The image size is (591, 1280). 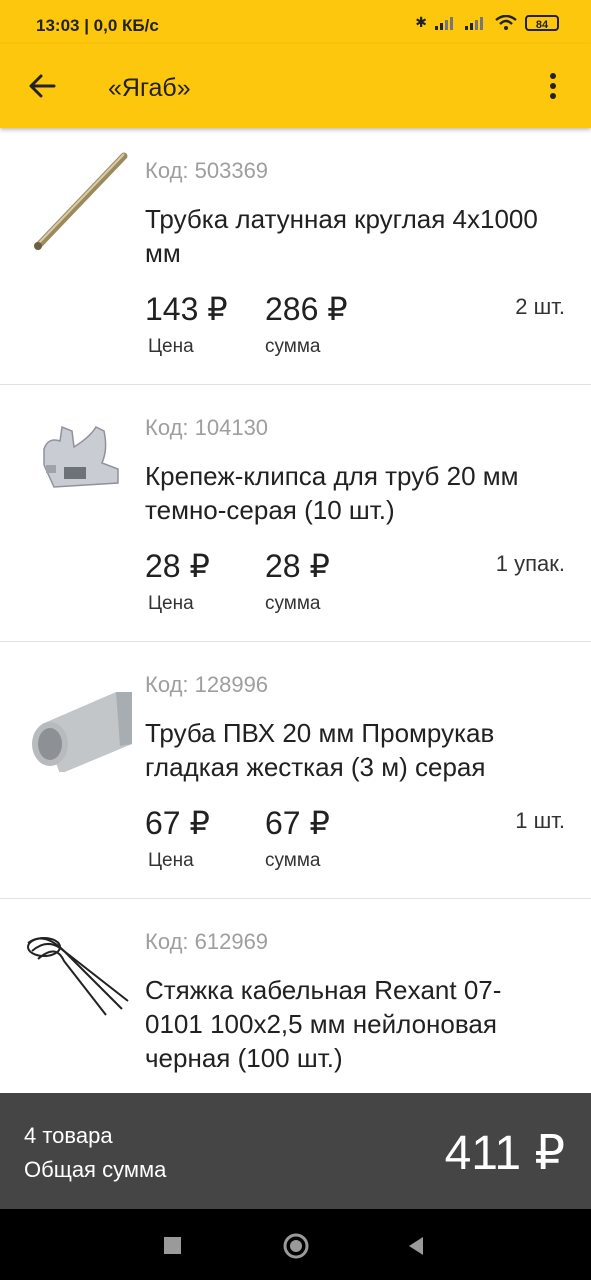 I want to click on item-sum: 67 ₽, so click(x=297, y=823).